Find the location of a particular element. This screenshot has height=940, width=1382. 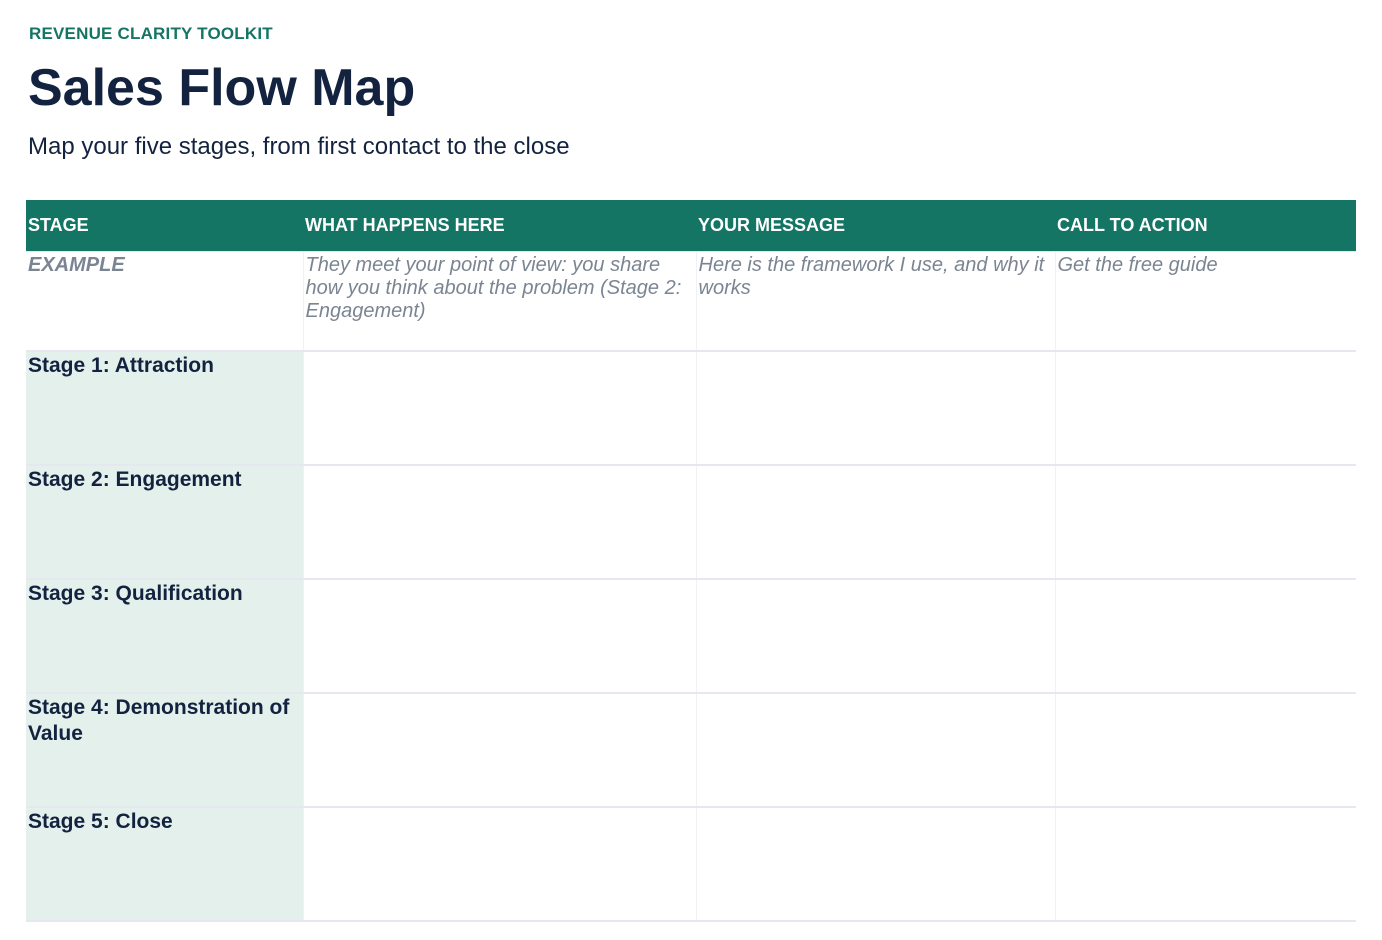

table-row: Stage 1: Attraction is located at coordinates (691, 408).